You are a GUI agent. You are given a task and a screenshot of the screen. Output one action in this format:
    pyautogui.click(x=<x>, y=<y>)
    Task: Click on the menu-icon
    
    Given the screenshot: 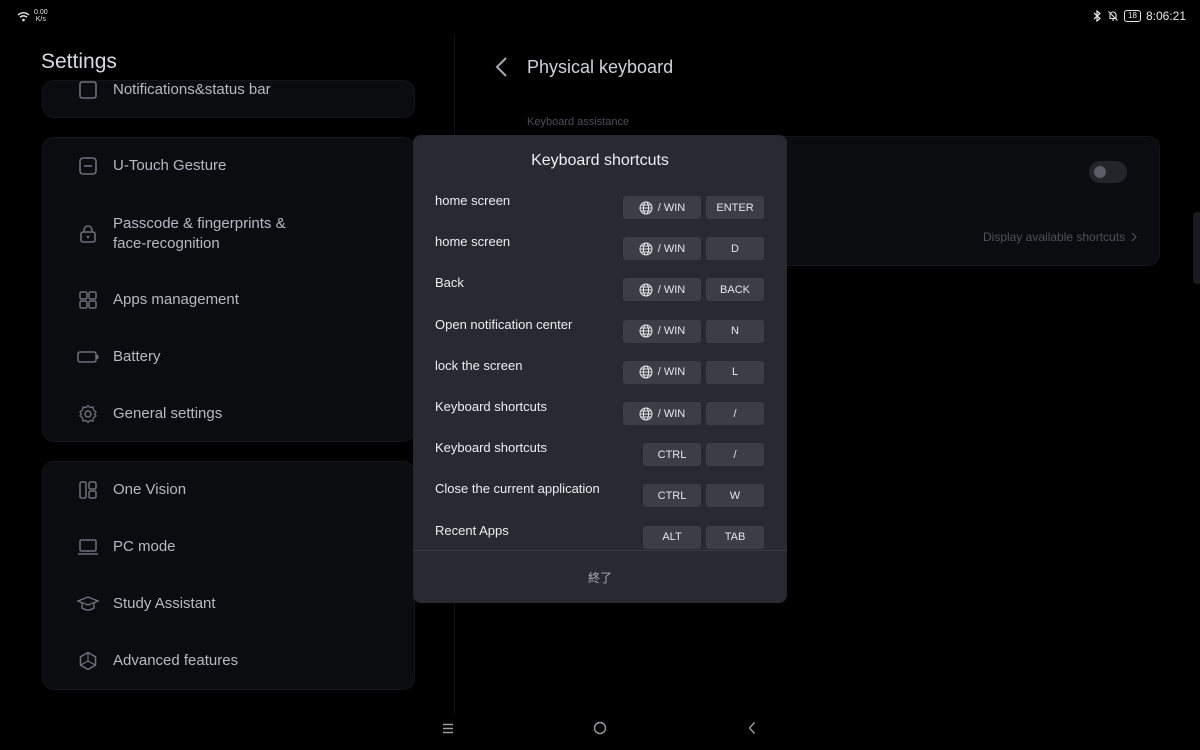 What is the action you would take?
    pyautogui.click(x=448, y=728)
    